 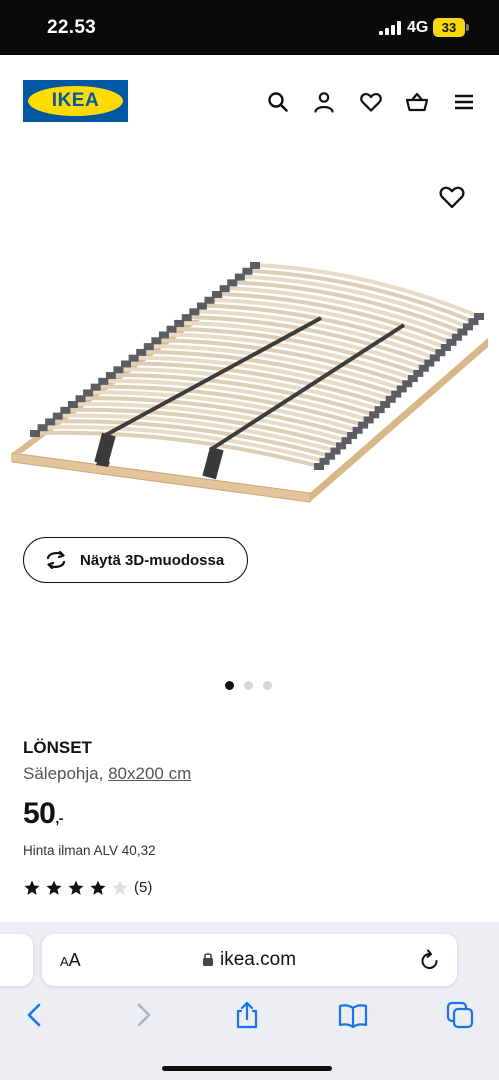 I want to click on share-icon, so click(x=247, y=1015).